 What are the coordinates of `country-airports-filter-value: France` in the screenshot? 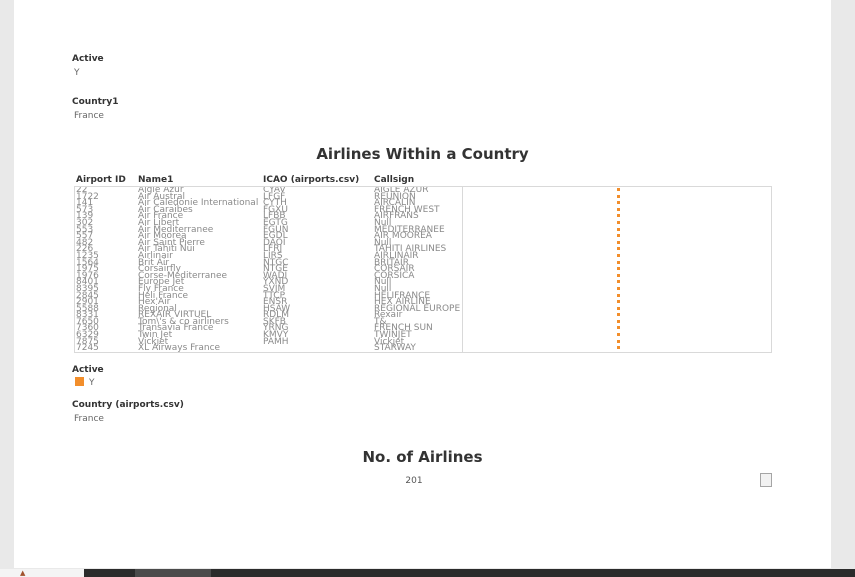 It's located at (89, 419).